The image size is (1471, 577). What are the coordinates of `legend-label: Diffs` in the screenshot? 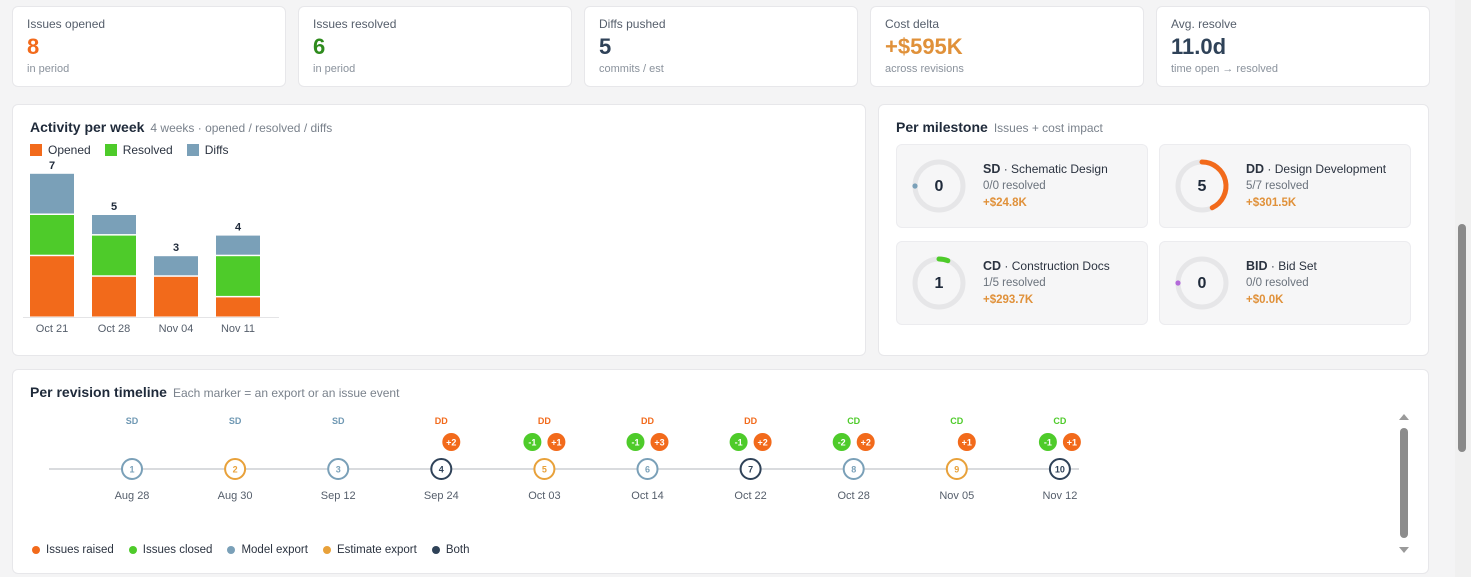 It's located at (216, 150).